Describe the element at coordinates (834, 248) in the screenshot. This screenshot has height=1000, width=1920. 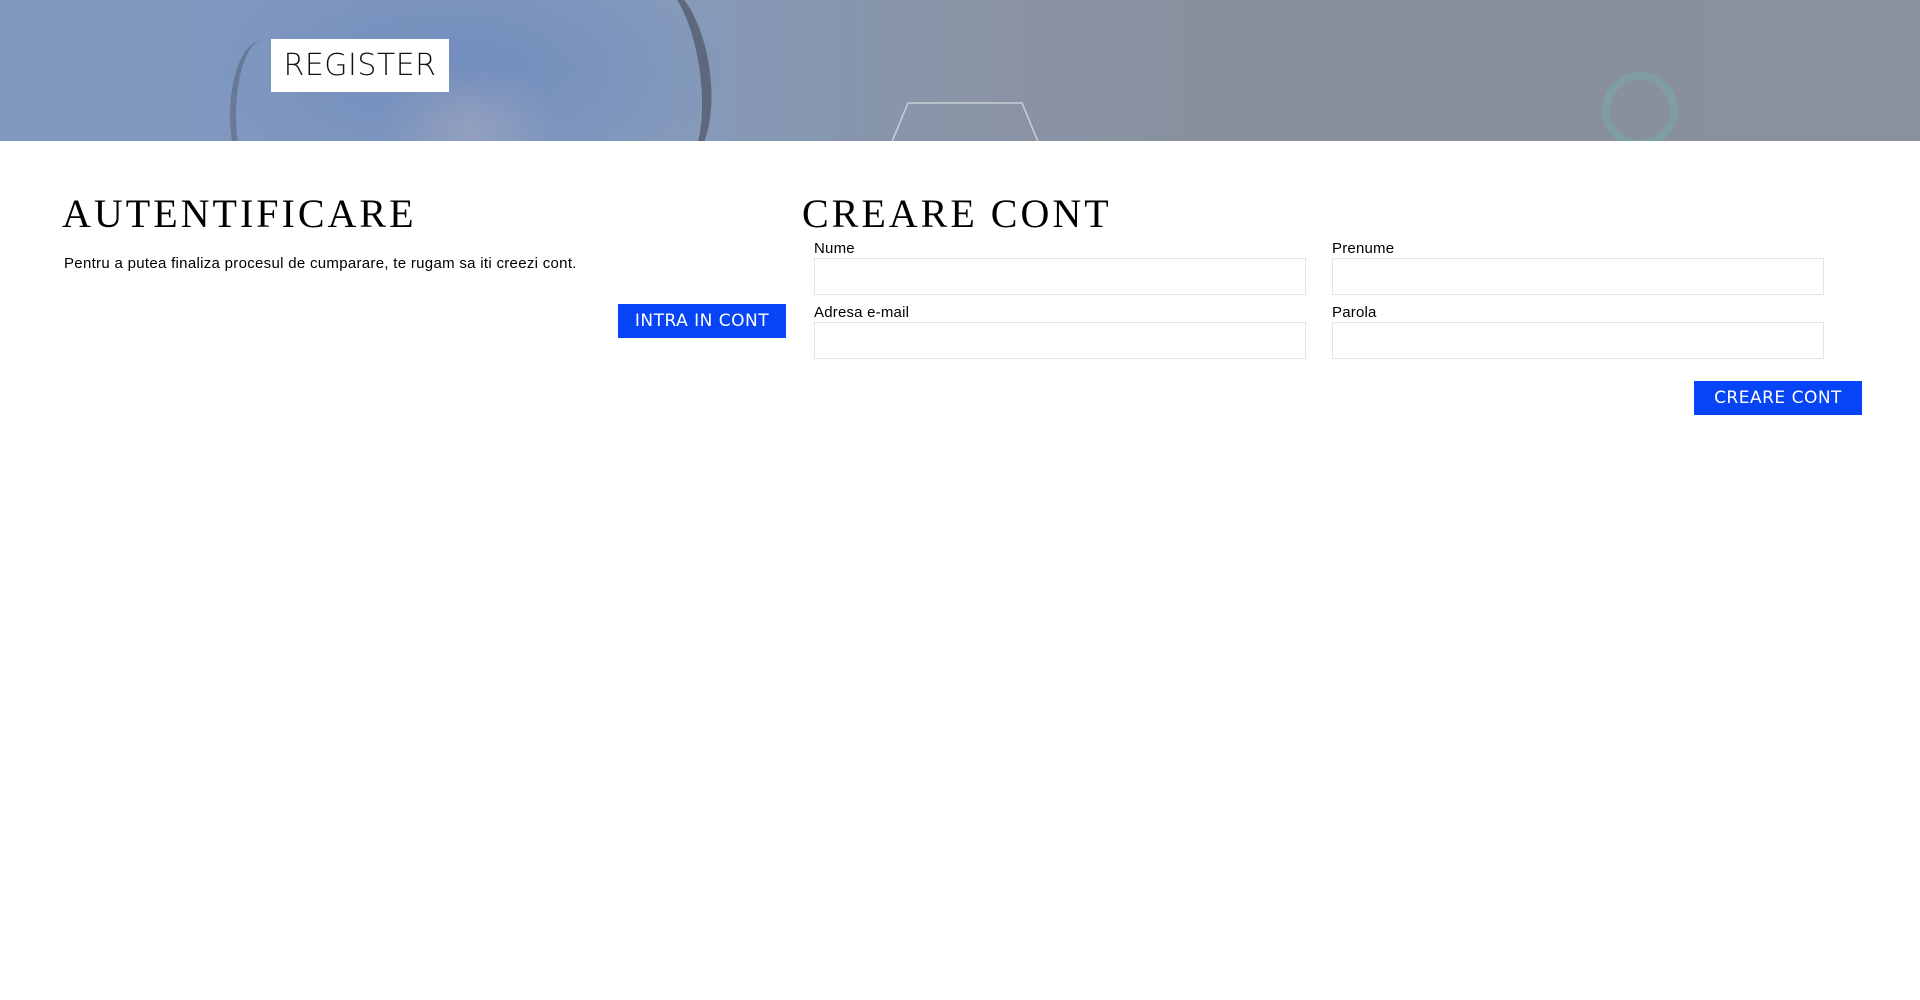
I see `first-name-label: Nume` at that location.